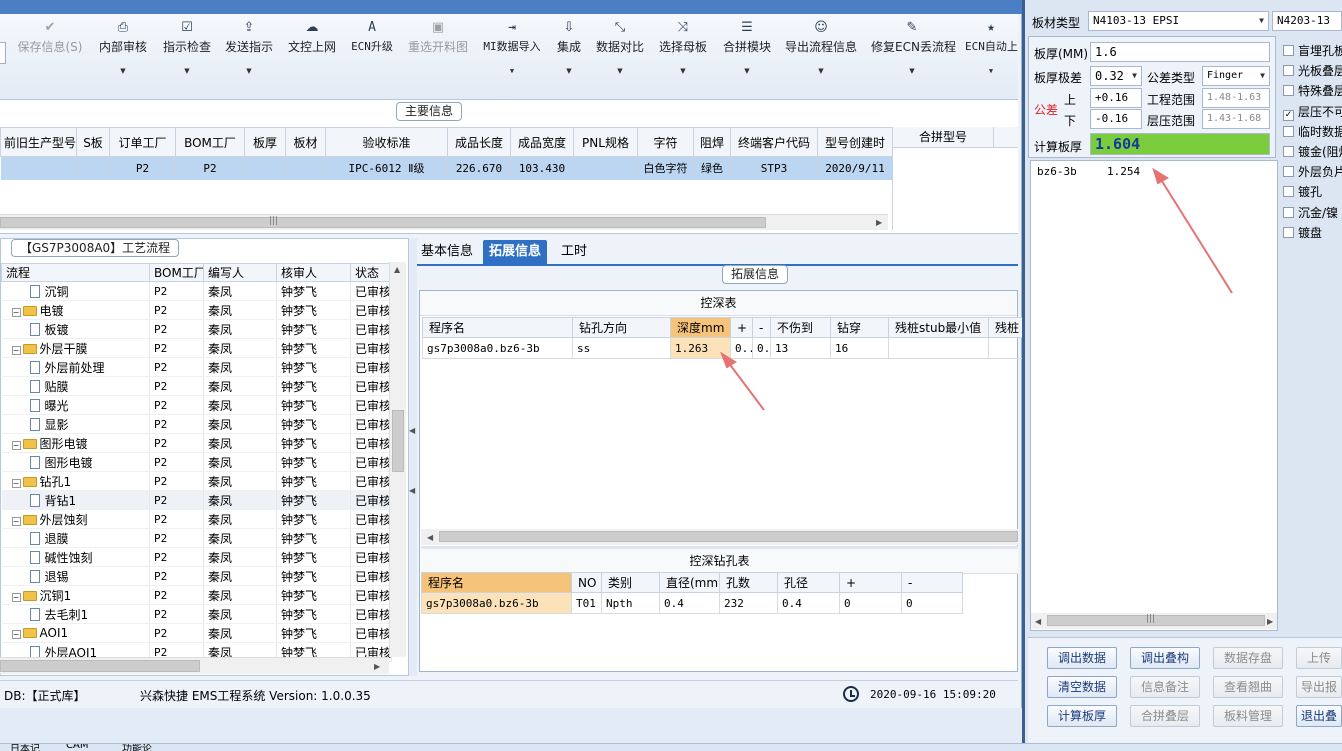 Image resolution: width=1342 pixels, height=751 pixels. Describe the element at coordinates (1180, 52) in the screenshot. I see `thickness-input: 1.6` at that location.